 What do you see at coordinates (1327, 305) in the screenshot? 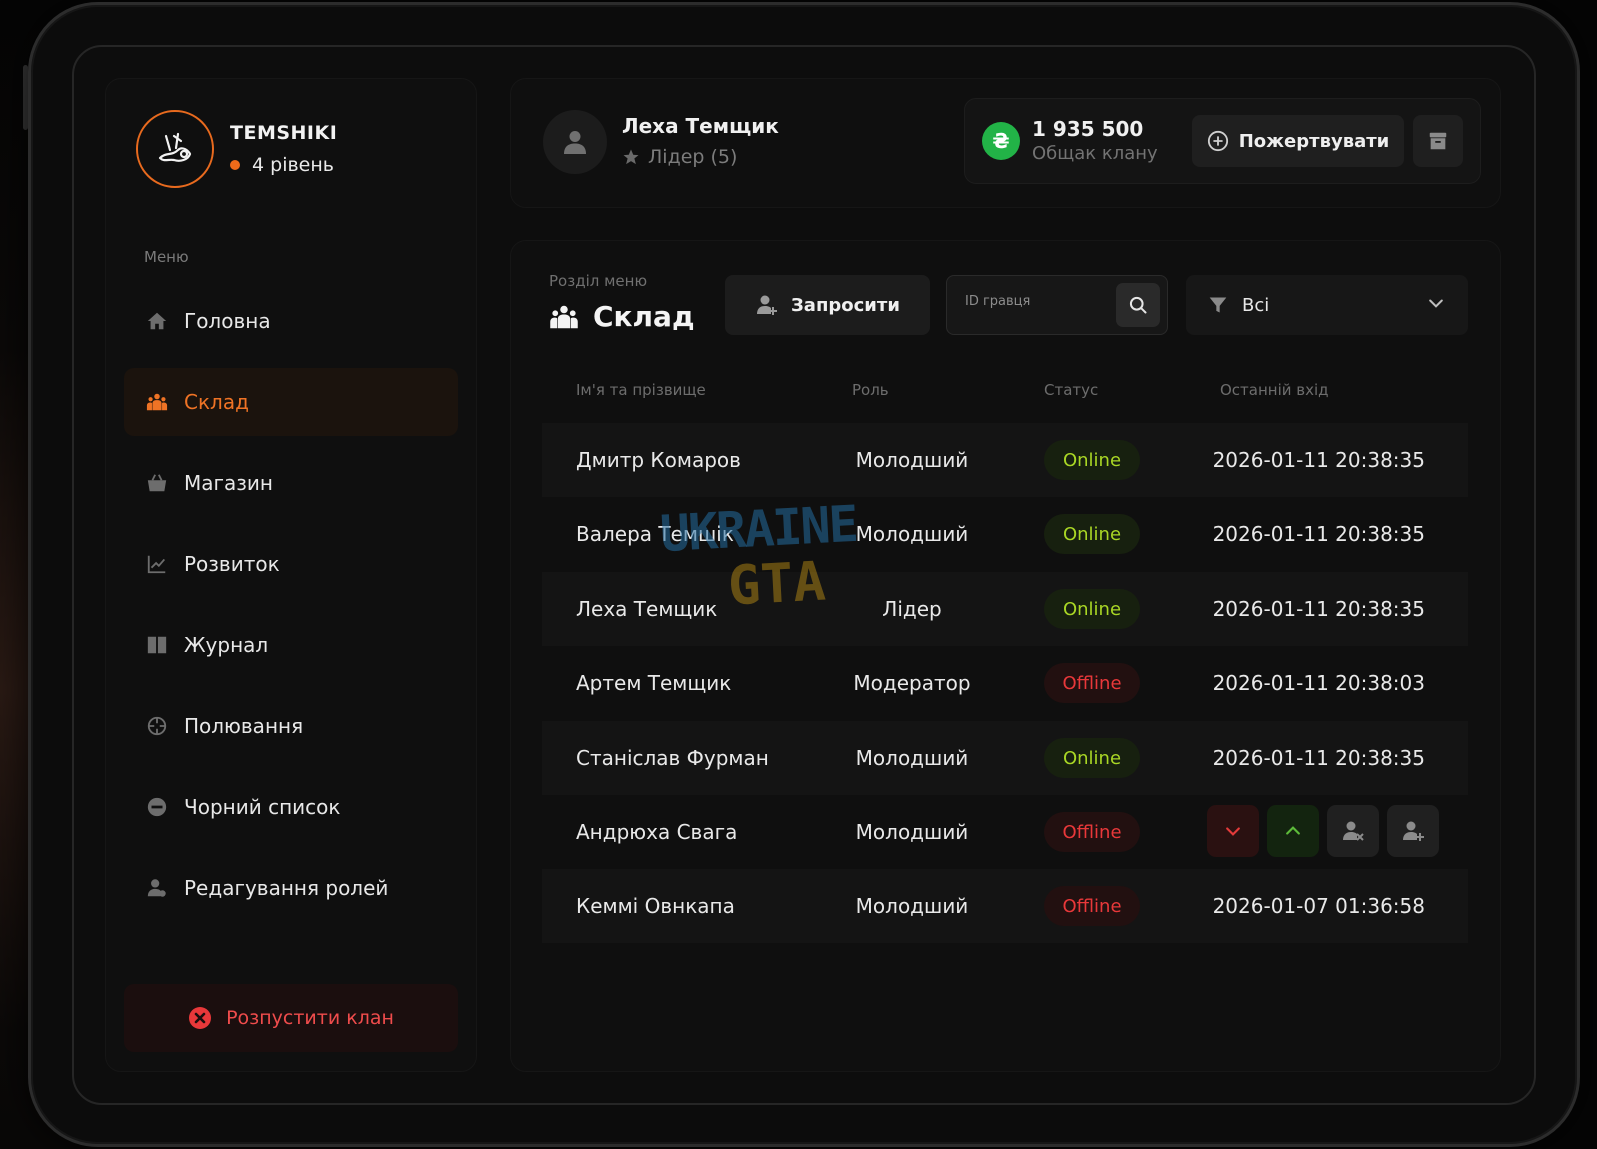
I see `role-filter-select: Всі` at bounding box center [1327, 305].